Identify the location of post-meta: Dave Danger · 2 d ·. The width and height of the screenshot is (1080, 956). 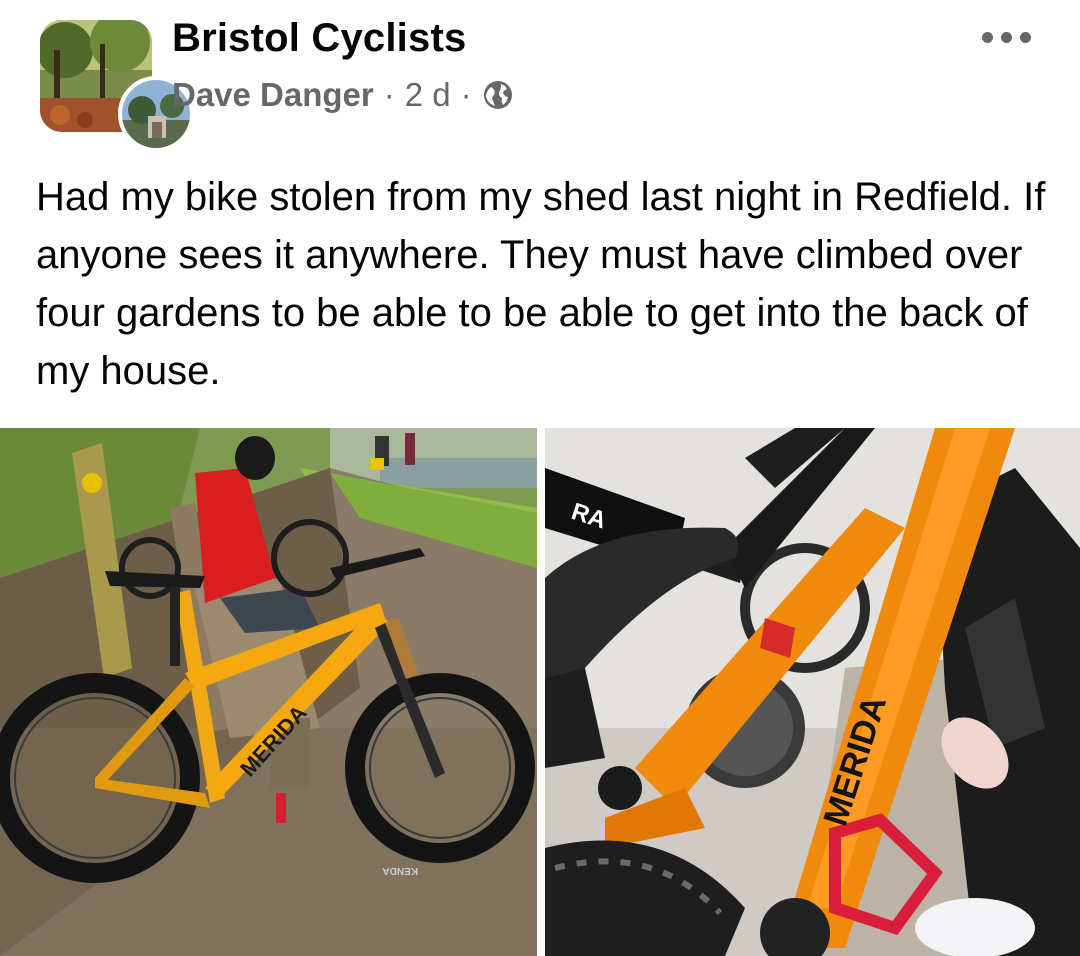
(343, 95).